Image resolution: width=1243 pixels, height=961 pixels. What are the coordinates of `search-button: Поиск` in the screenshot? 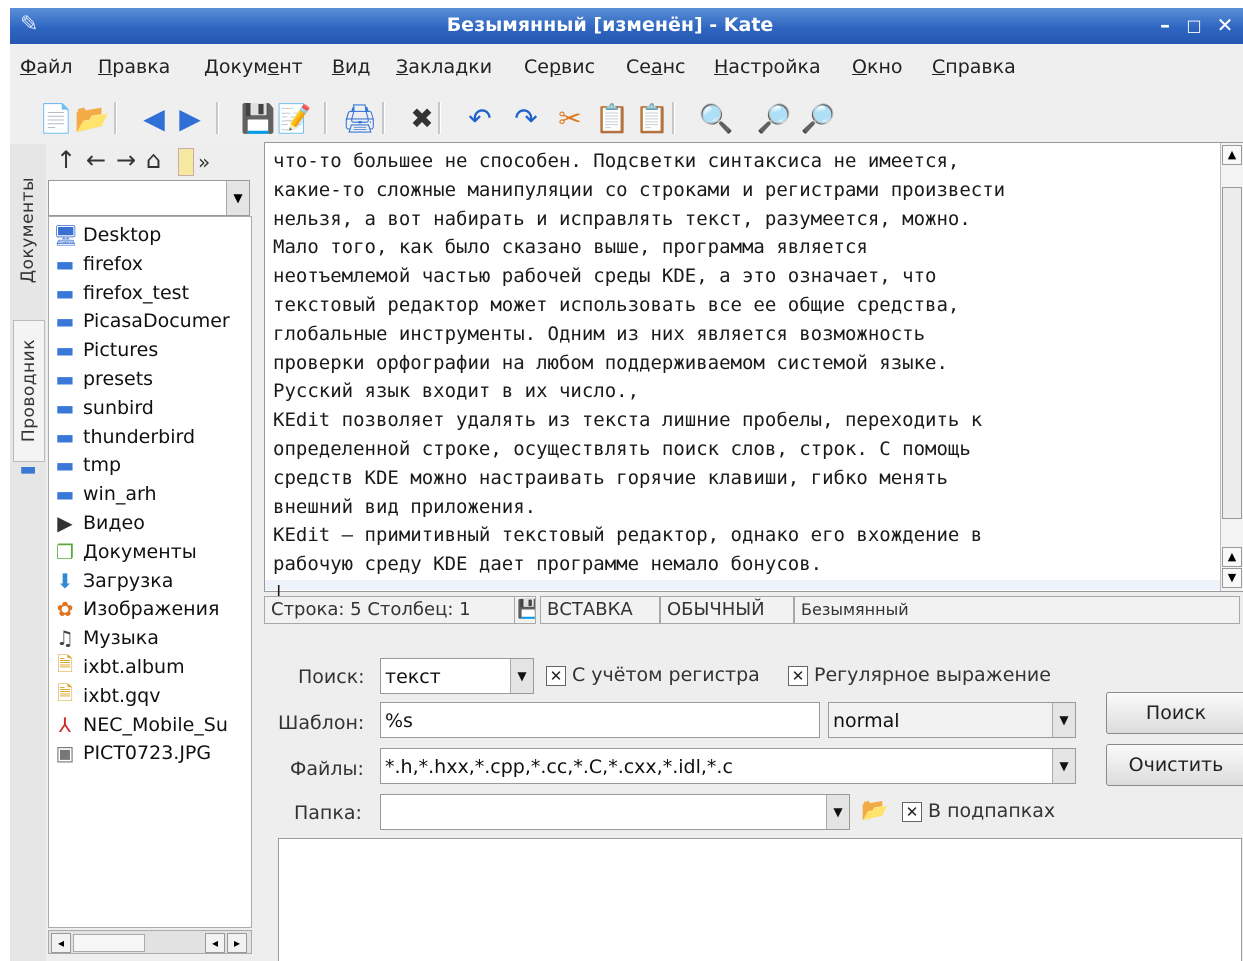 It's located at (1174, 713).